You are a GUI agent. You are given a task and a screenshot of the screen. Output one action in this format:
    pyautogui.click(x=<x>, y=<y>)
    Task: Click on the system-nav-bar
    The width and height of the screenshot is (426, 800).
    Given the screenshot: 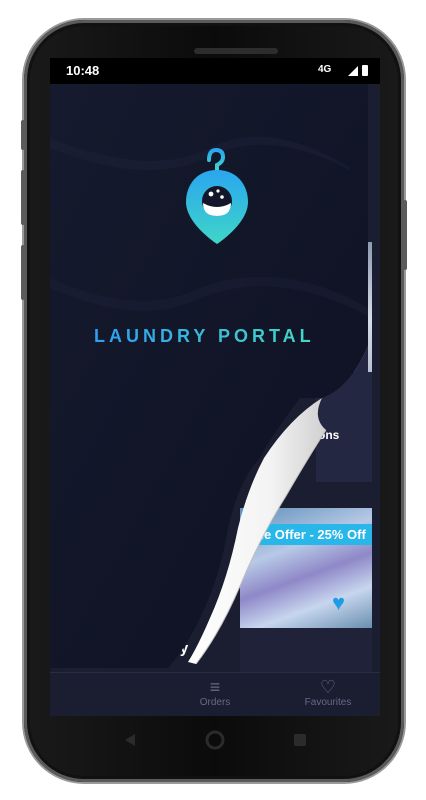 What is the action you would take?
    pyautogui.click(x=215, y=742)
    